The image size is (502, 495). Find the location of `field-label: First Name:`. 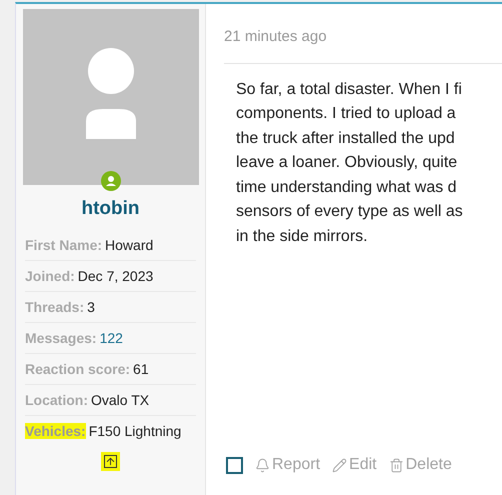

field-label: First Name: is located at coordinates (63, 244).